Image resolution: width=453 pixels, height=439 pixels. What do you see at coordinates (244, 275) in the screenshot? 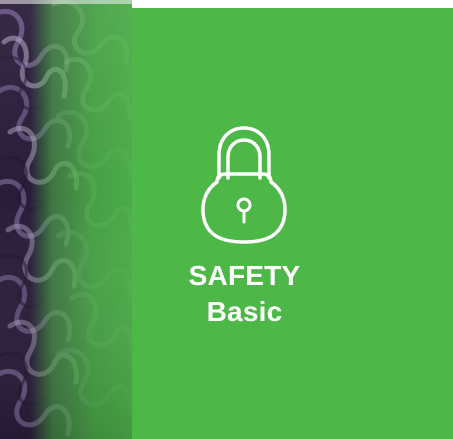
I see `card-title: SAFETY` at bounding box center [244, 275].